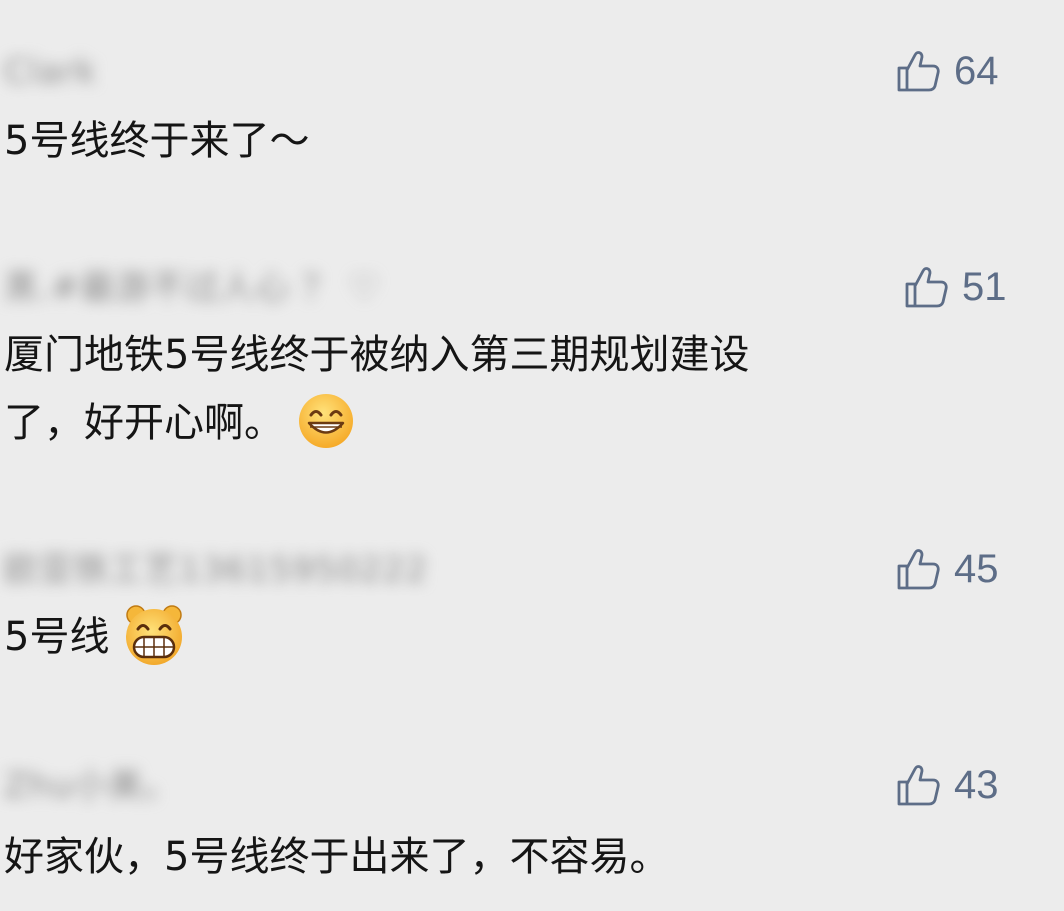  Describe the element at coordinates (326, 421) in the screenshot. I see `grinning-face-emoji-icon` at that location.